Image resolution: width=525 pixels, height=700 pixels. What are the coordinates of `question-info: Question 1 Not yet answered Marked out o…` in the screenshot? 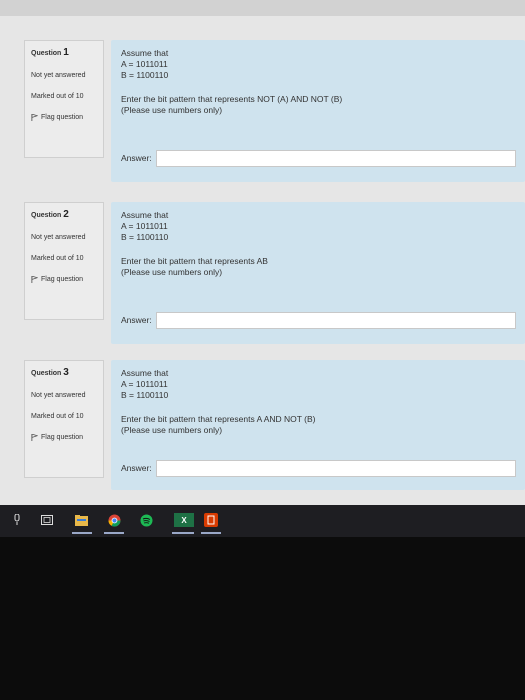 It's located at (64, 99).